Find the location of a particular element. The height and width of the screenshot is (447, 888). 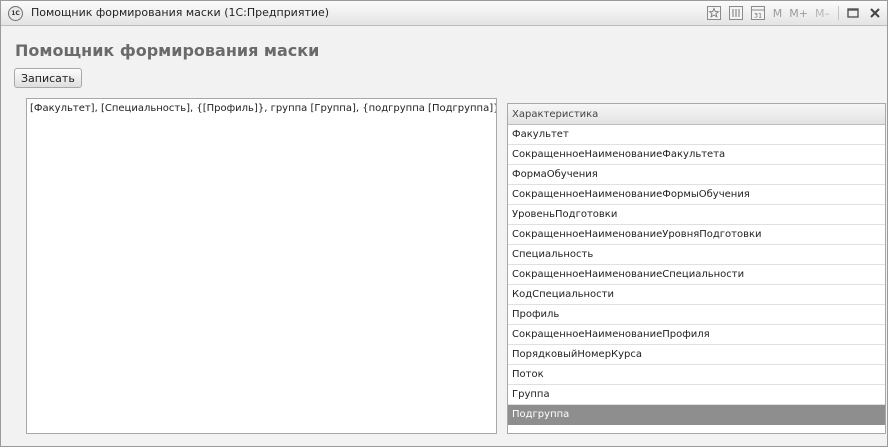

table-row: СокращенноеНаименованиеПрофиля is located at coordinates (696, 335).